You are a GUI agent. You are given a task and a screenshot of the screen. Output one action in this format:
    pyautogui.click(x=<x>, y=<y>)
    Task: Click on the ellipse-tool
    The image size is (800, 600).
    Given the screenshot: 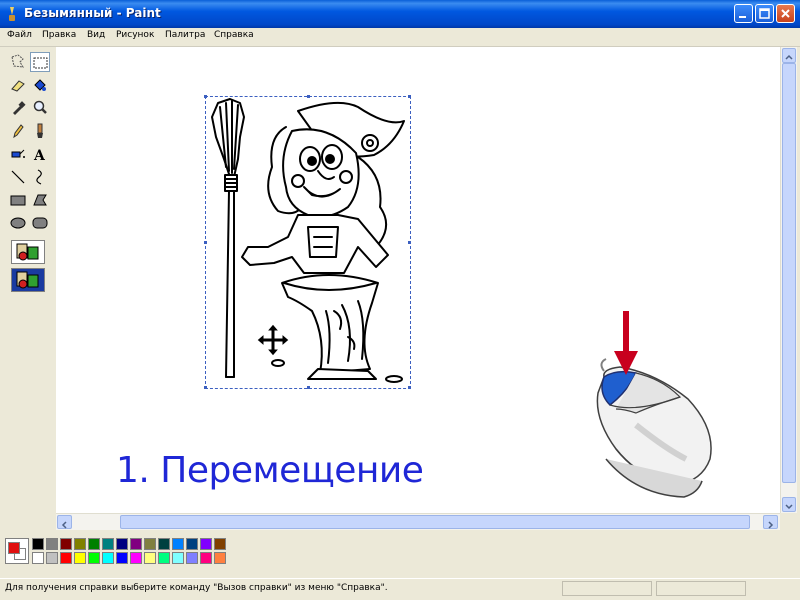 What is the action you would take?
    pyautogui.click(x=18, y=223)
    